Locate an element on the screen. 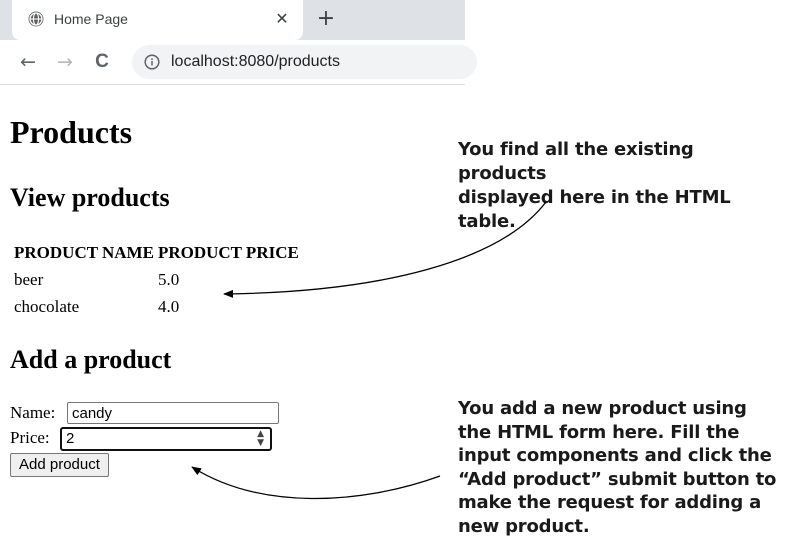  add-product-button: Add product is located at coordinates (59, 465).